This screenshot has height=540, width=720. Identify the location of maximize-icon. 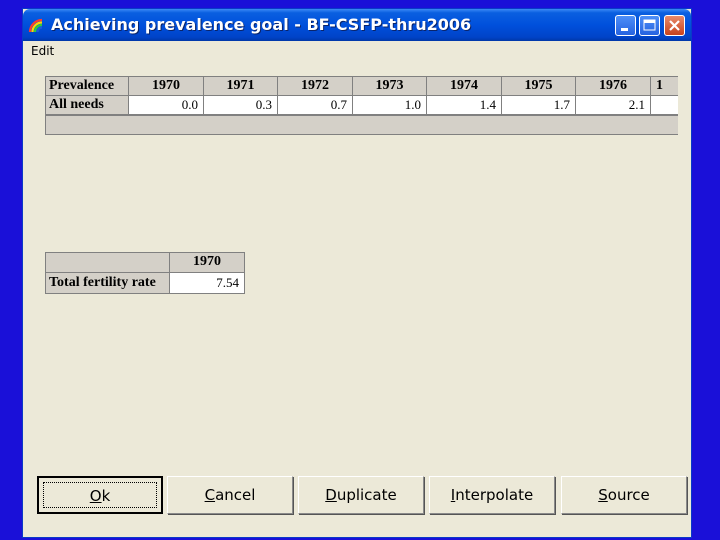
(649, 25).